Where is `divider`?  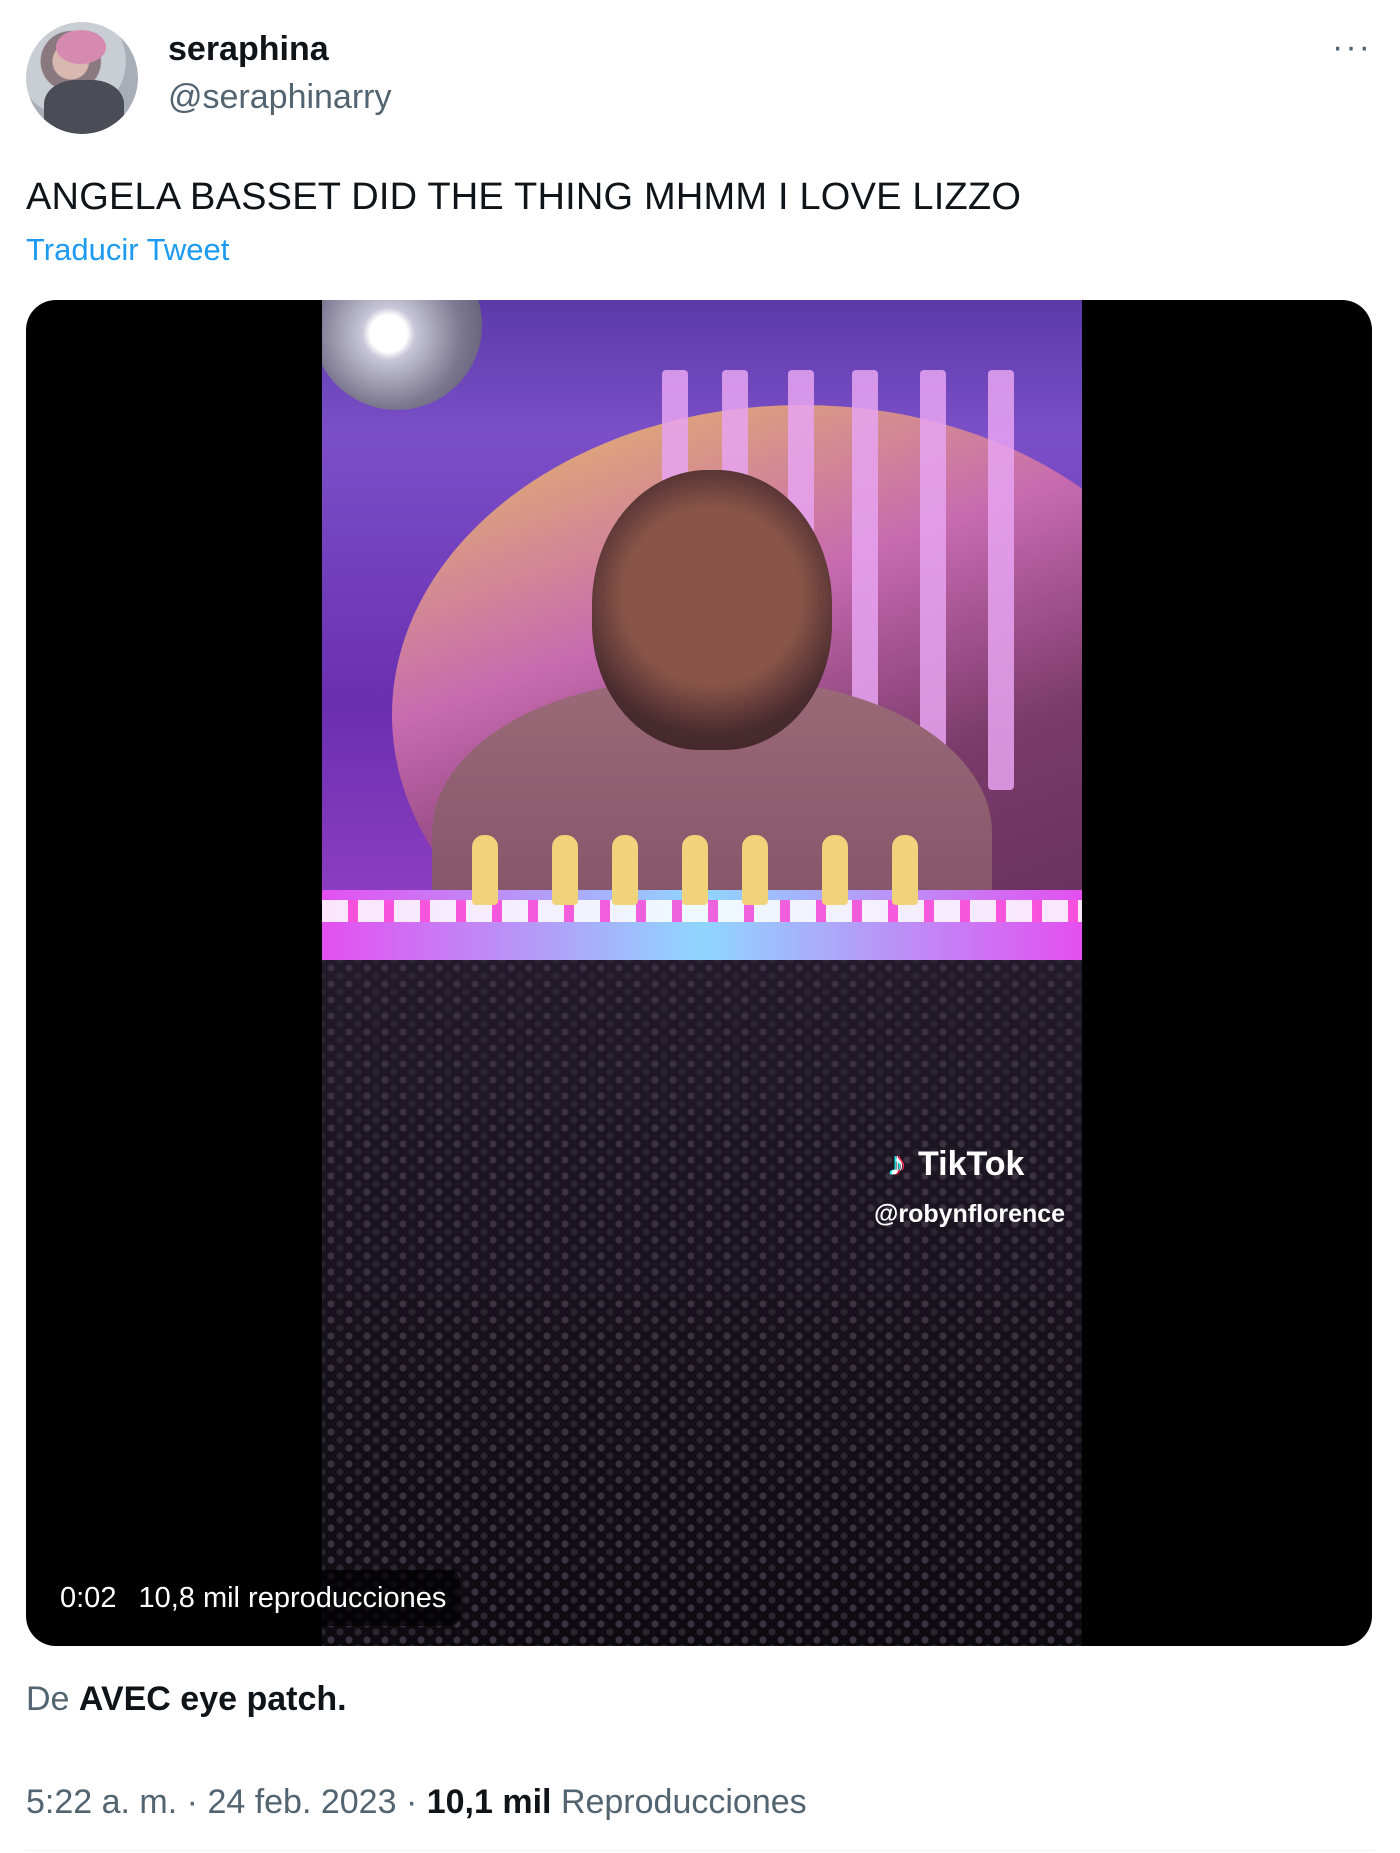 divider is located at coordinates (700, 1850).